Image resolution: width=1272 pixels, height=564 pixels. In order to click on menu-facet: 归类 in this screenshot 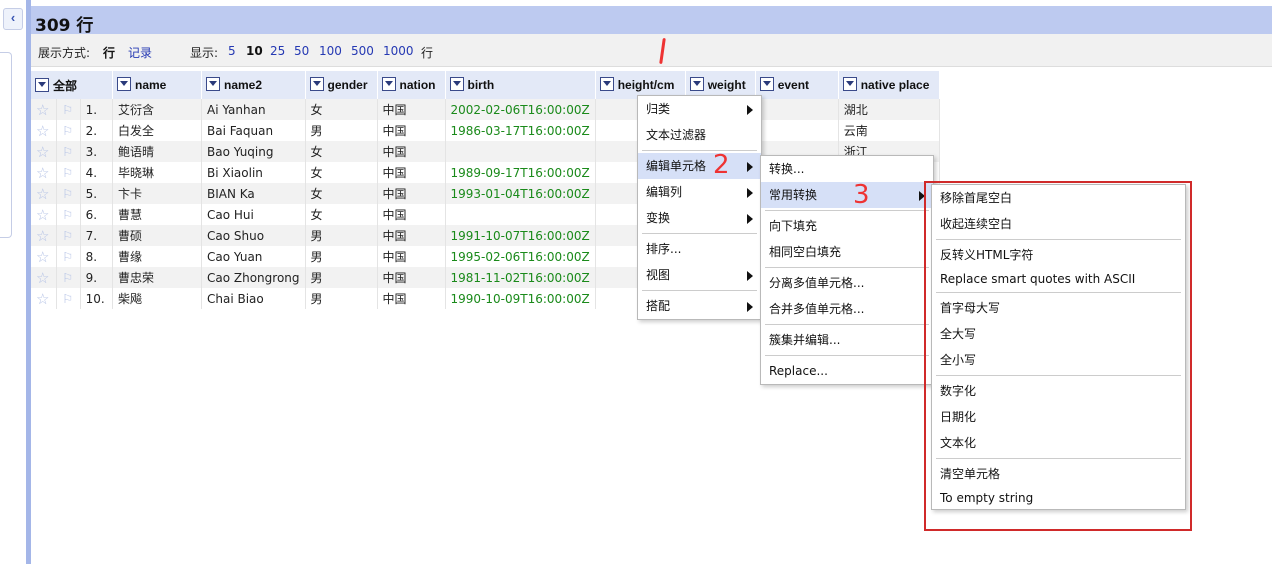, I will do `click(699, 109)`.